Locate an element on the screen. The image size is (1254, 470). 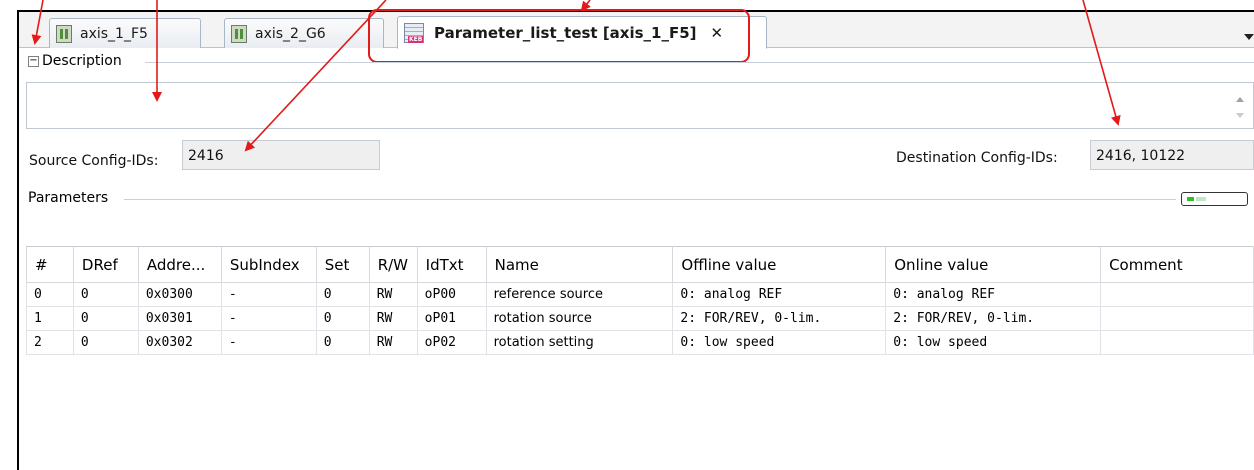
source-config-label: Source Config-IDs: is located at coordinates (94, 161).